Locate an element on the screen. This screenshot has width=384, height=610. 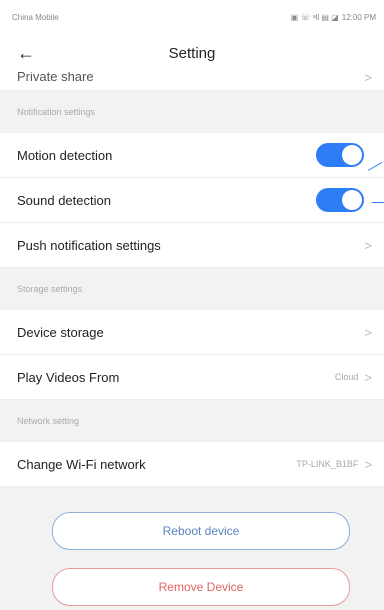
row-value: Cloud is located at coordinates (346, 377).